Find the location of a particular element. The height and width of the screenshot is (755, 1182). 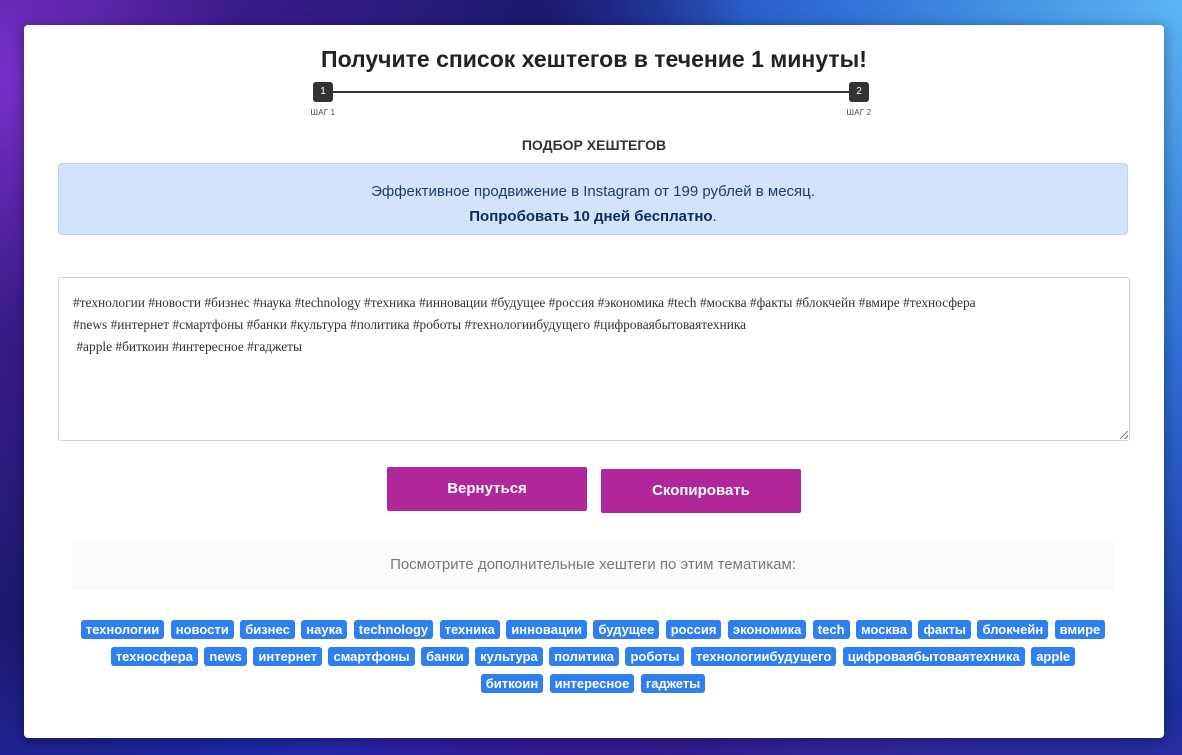

hashtag-chip: интернет is located at coordinates (288, 657).